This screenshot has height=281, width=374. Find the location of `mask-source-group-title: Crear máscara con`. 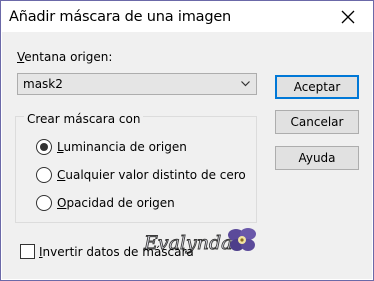

mask-source-group-title: Crear máscara con is located at coordinates (84, 119).